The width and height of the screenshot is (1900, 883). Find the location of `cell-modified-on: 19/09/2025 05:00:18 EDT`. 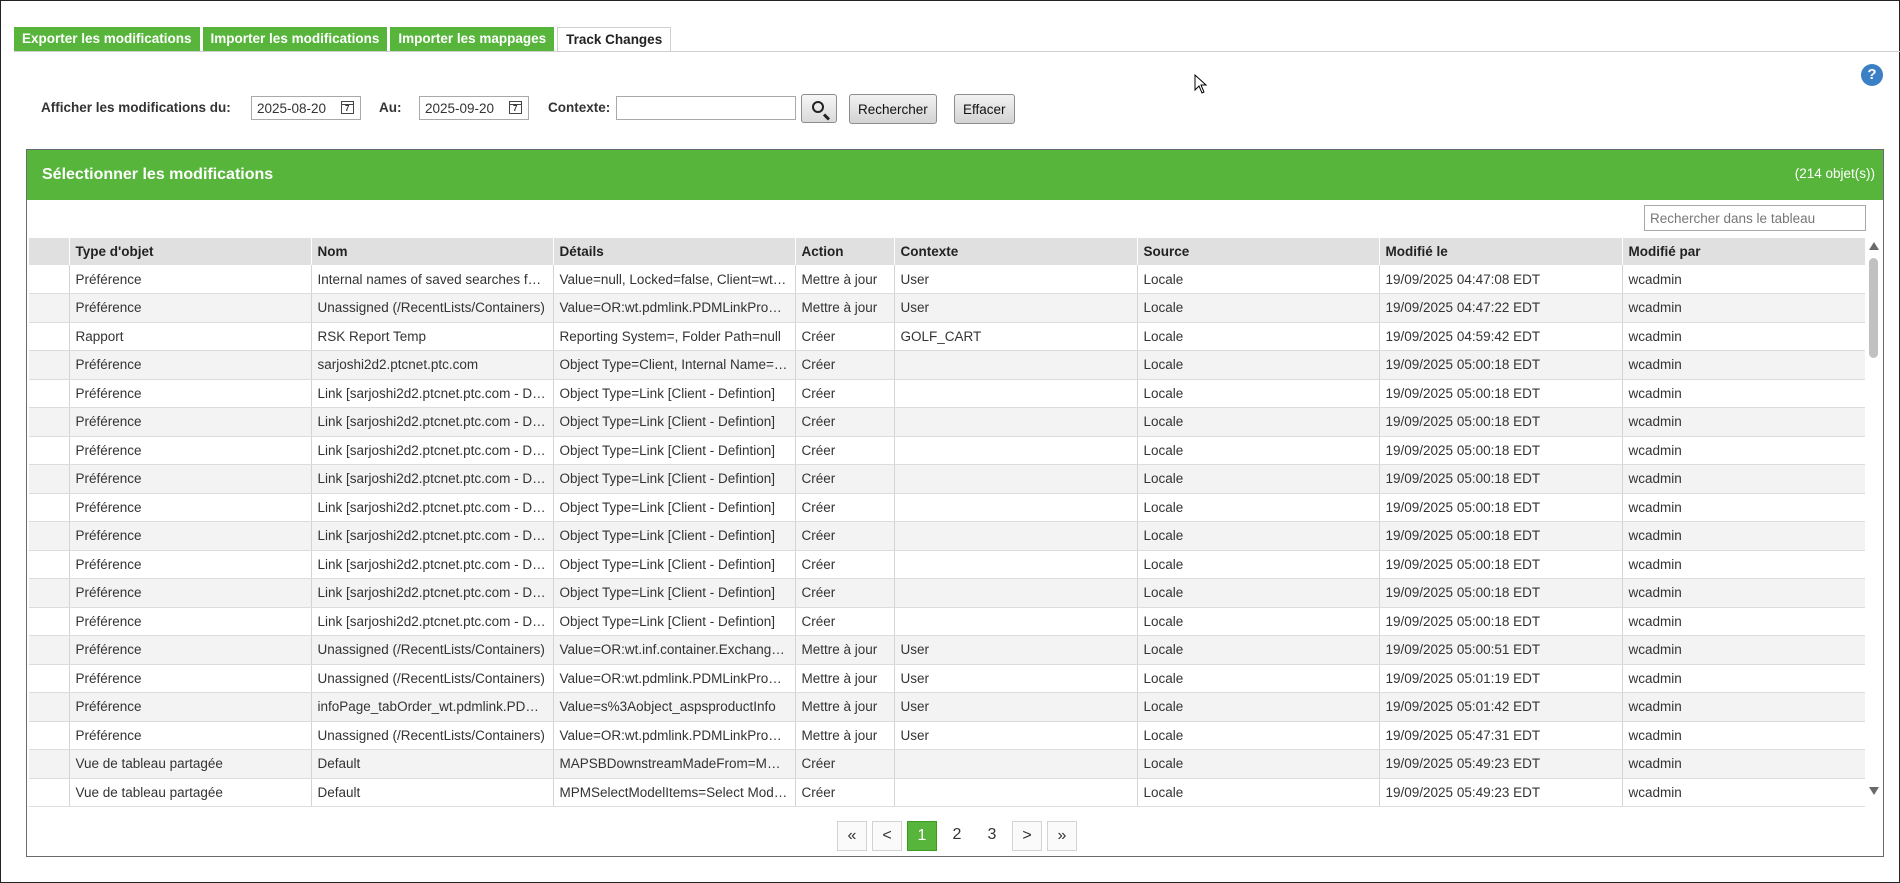

cell-modified-on: 19/09/2025 05:00:18 EDT is located at coordinates (1500, 564).